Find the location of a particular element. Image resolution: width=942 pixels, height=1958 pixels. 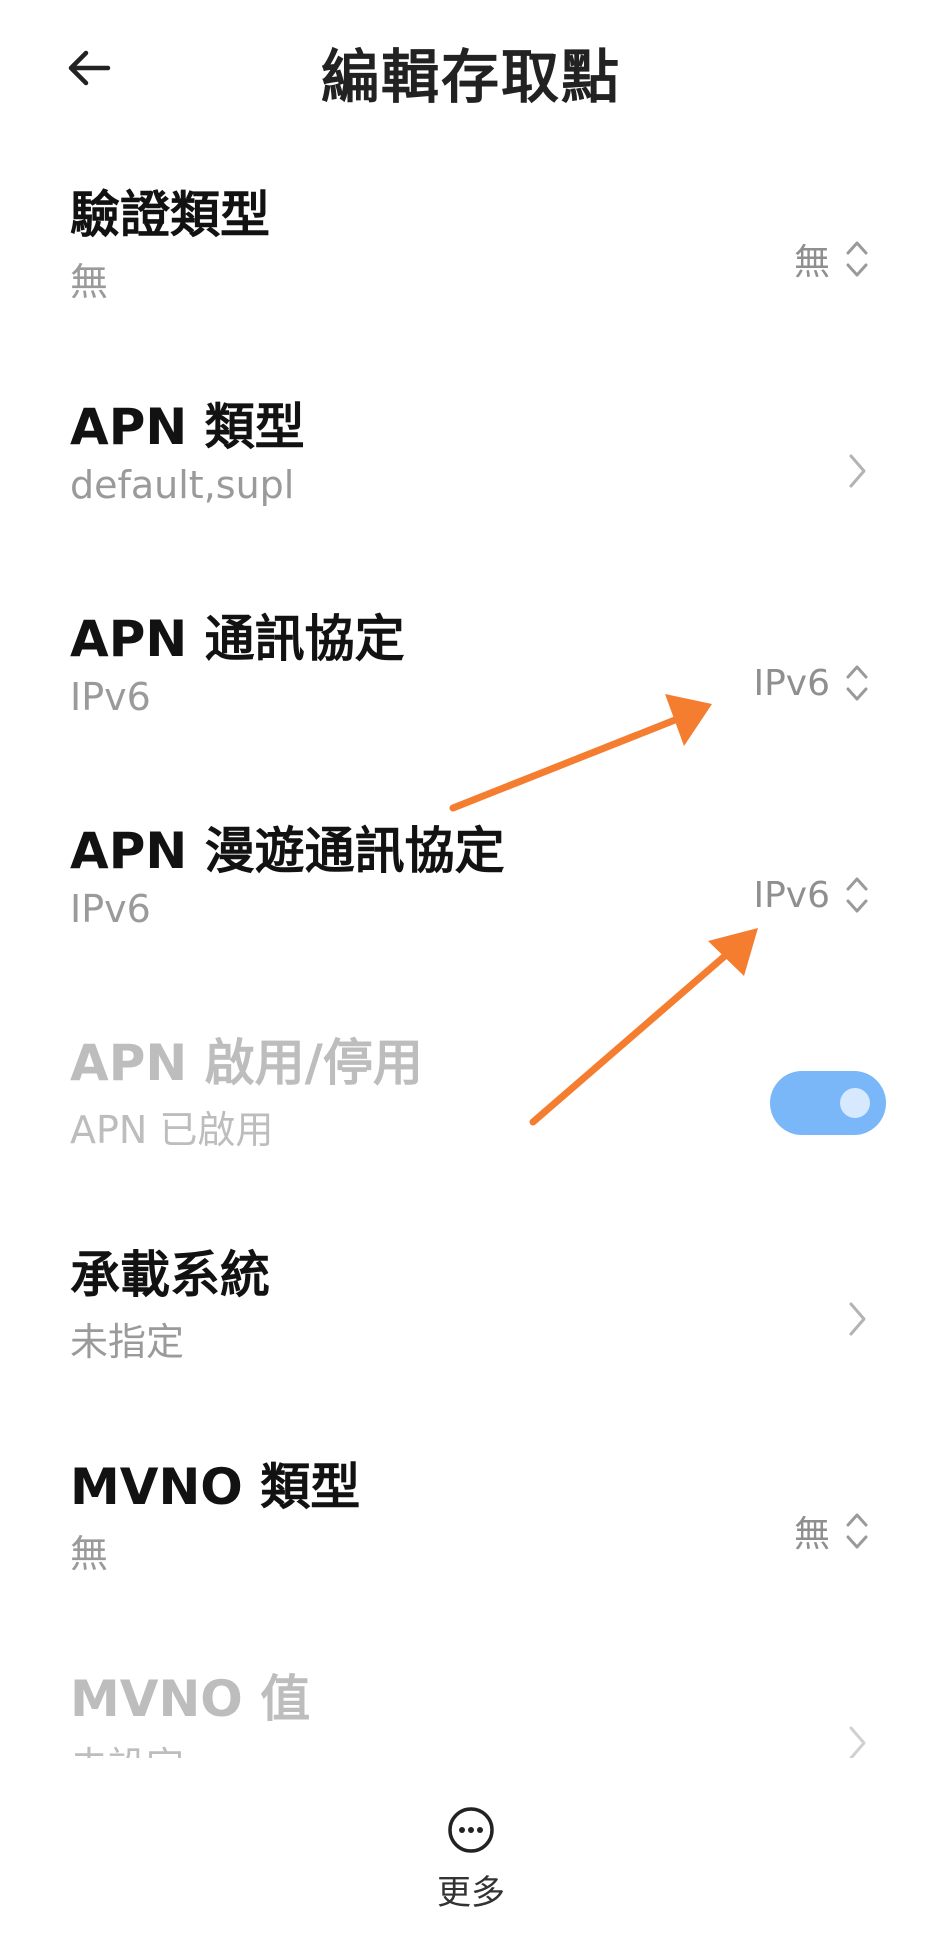

apn-roaming-protocol-selector: IPv6 is located at coordinates (811, 895).